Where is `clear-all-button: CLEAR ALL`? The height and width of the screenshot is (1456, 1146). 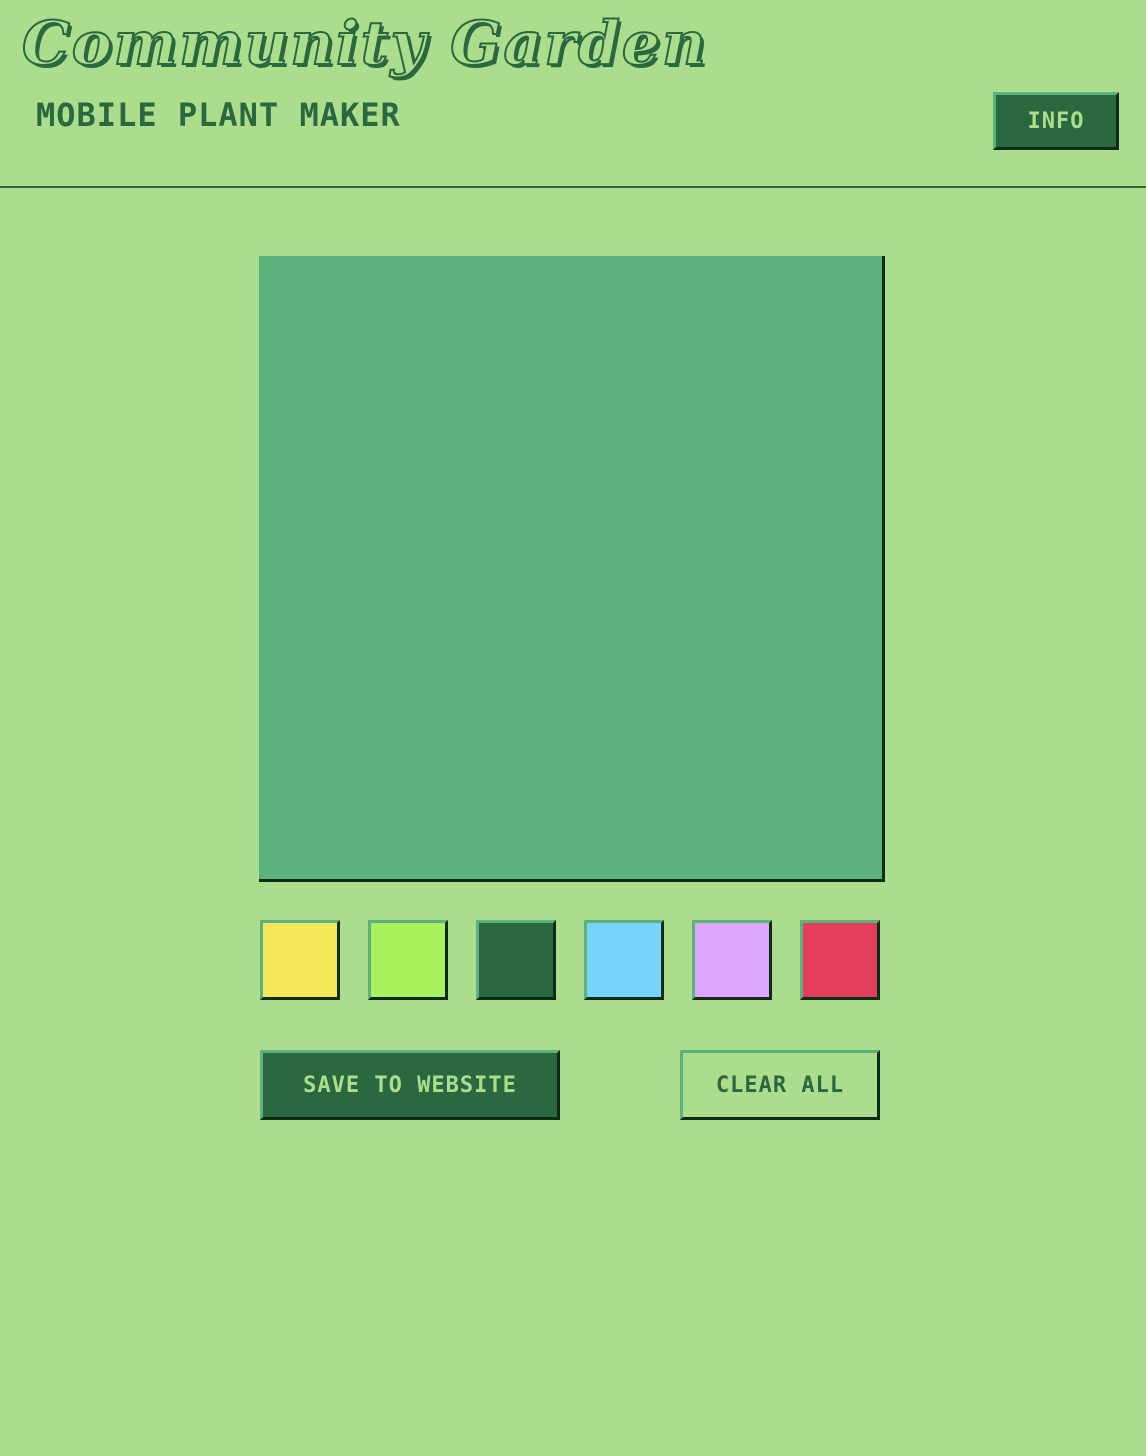
clear-all-button: CLEAR ALL is located at coordinates (780, 1085).